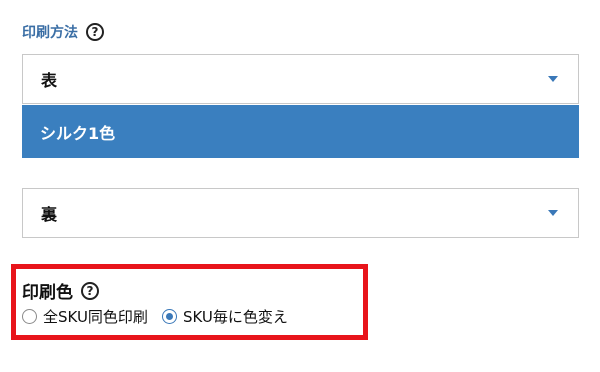 This screenshot has width=600, height=372. I want to click on radio-label: 全SKU同色印刷, so click(95, 317).